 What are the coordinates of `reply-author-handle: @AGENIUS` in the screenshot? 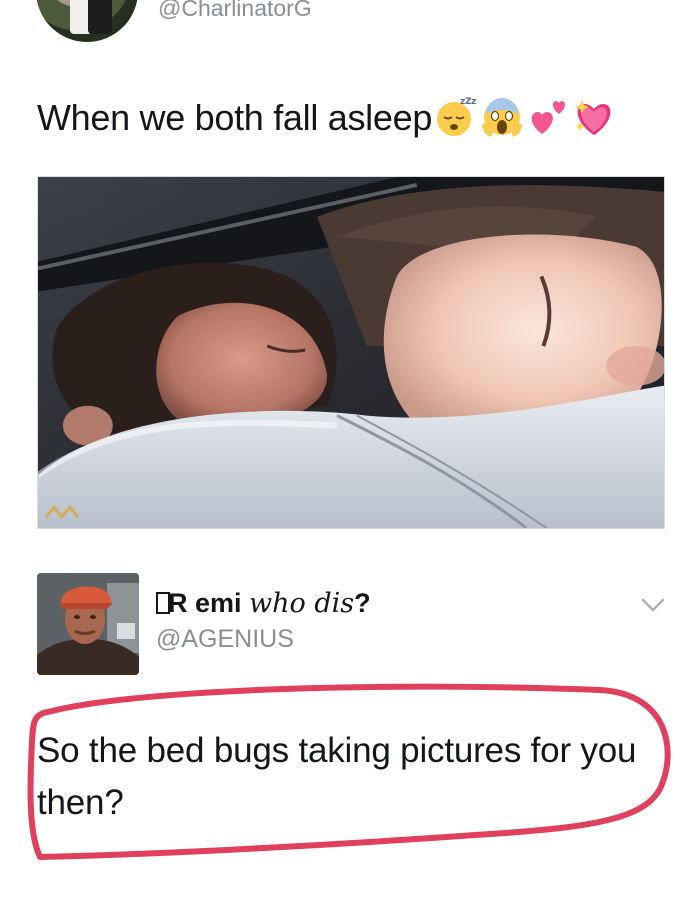 It's located at (225, 639).